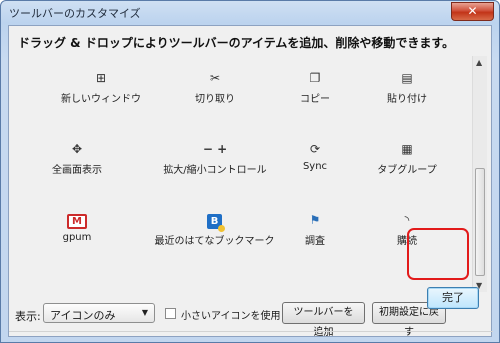  What do you see at coordinates (315, 241) in the screenshot?
I see `palette-item-label: 調査` at bounding box center [315, 241].